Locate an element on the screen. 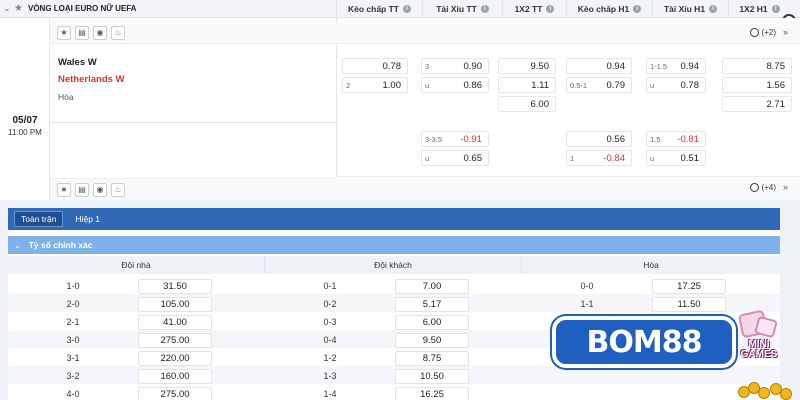 This screenshot has height=400, width=800. bom88-logo: BOM88 is located at coordinates (644, 342).